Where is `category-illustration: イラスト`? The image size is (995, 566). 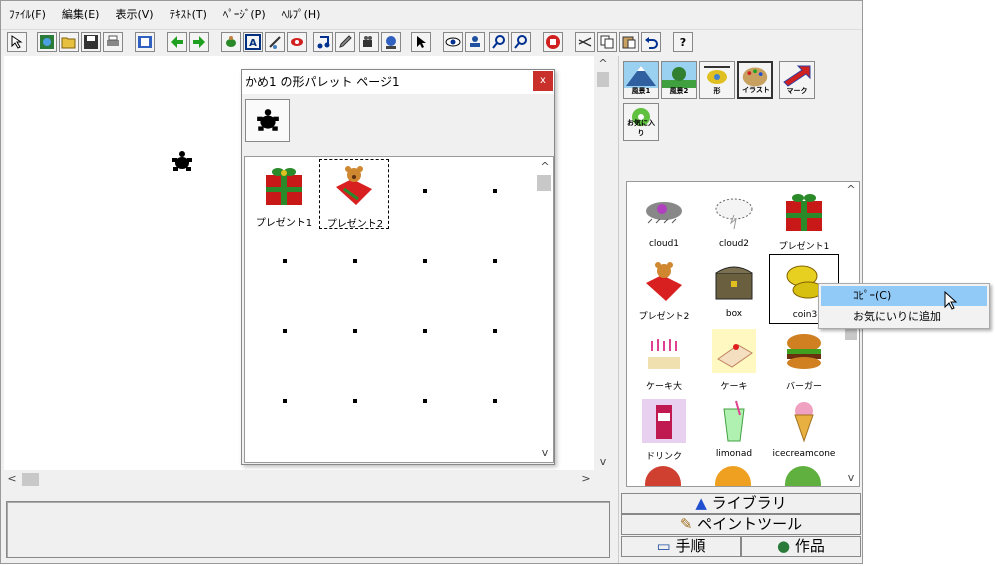 category-illustration: イラスト is located at coordinates (755, 80).